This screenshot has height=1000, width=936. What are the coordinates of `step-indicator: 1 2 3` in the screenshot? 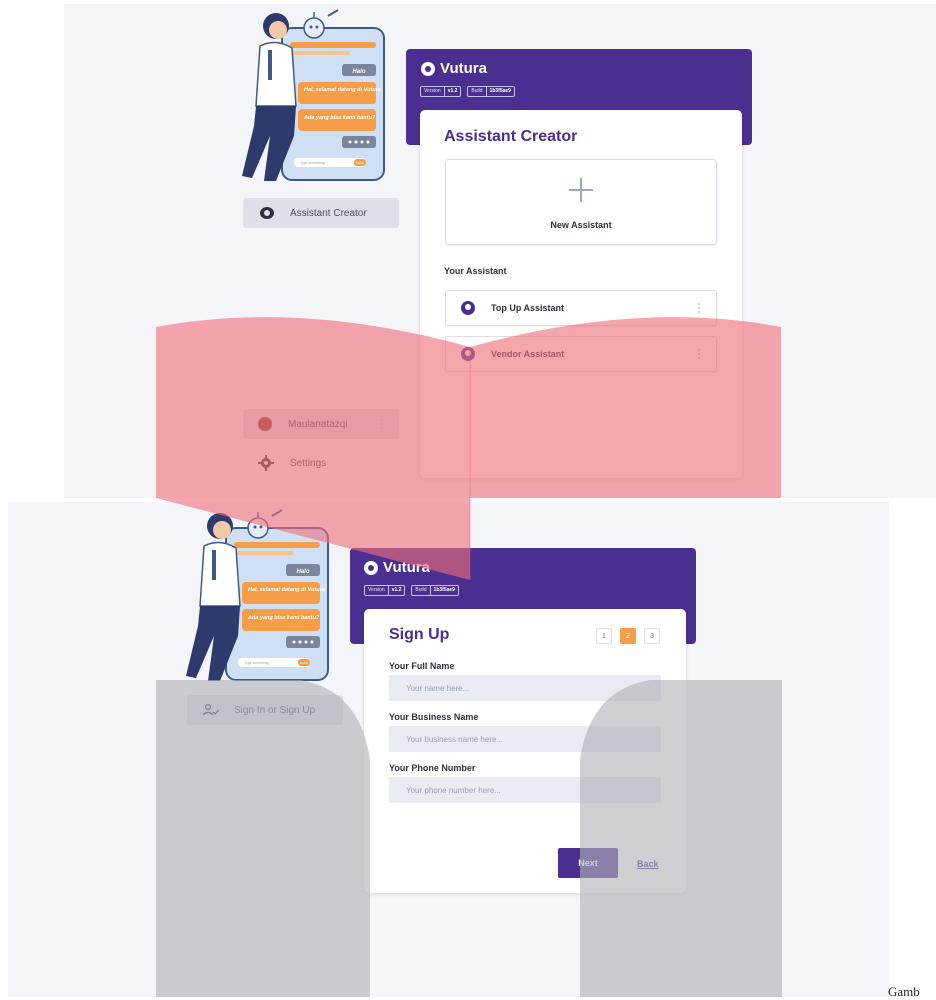 It's located at (628, 636).